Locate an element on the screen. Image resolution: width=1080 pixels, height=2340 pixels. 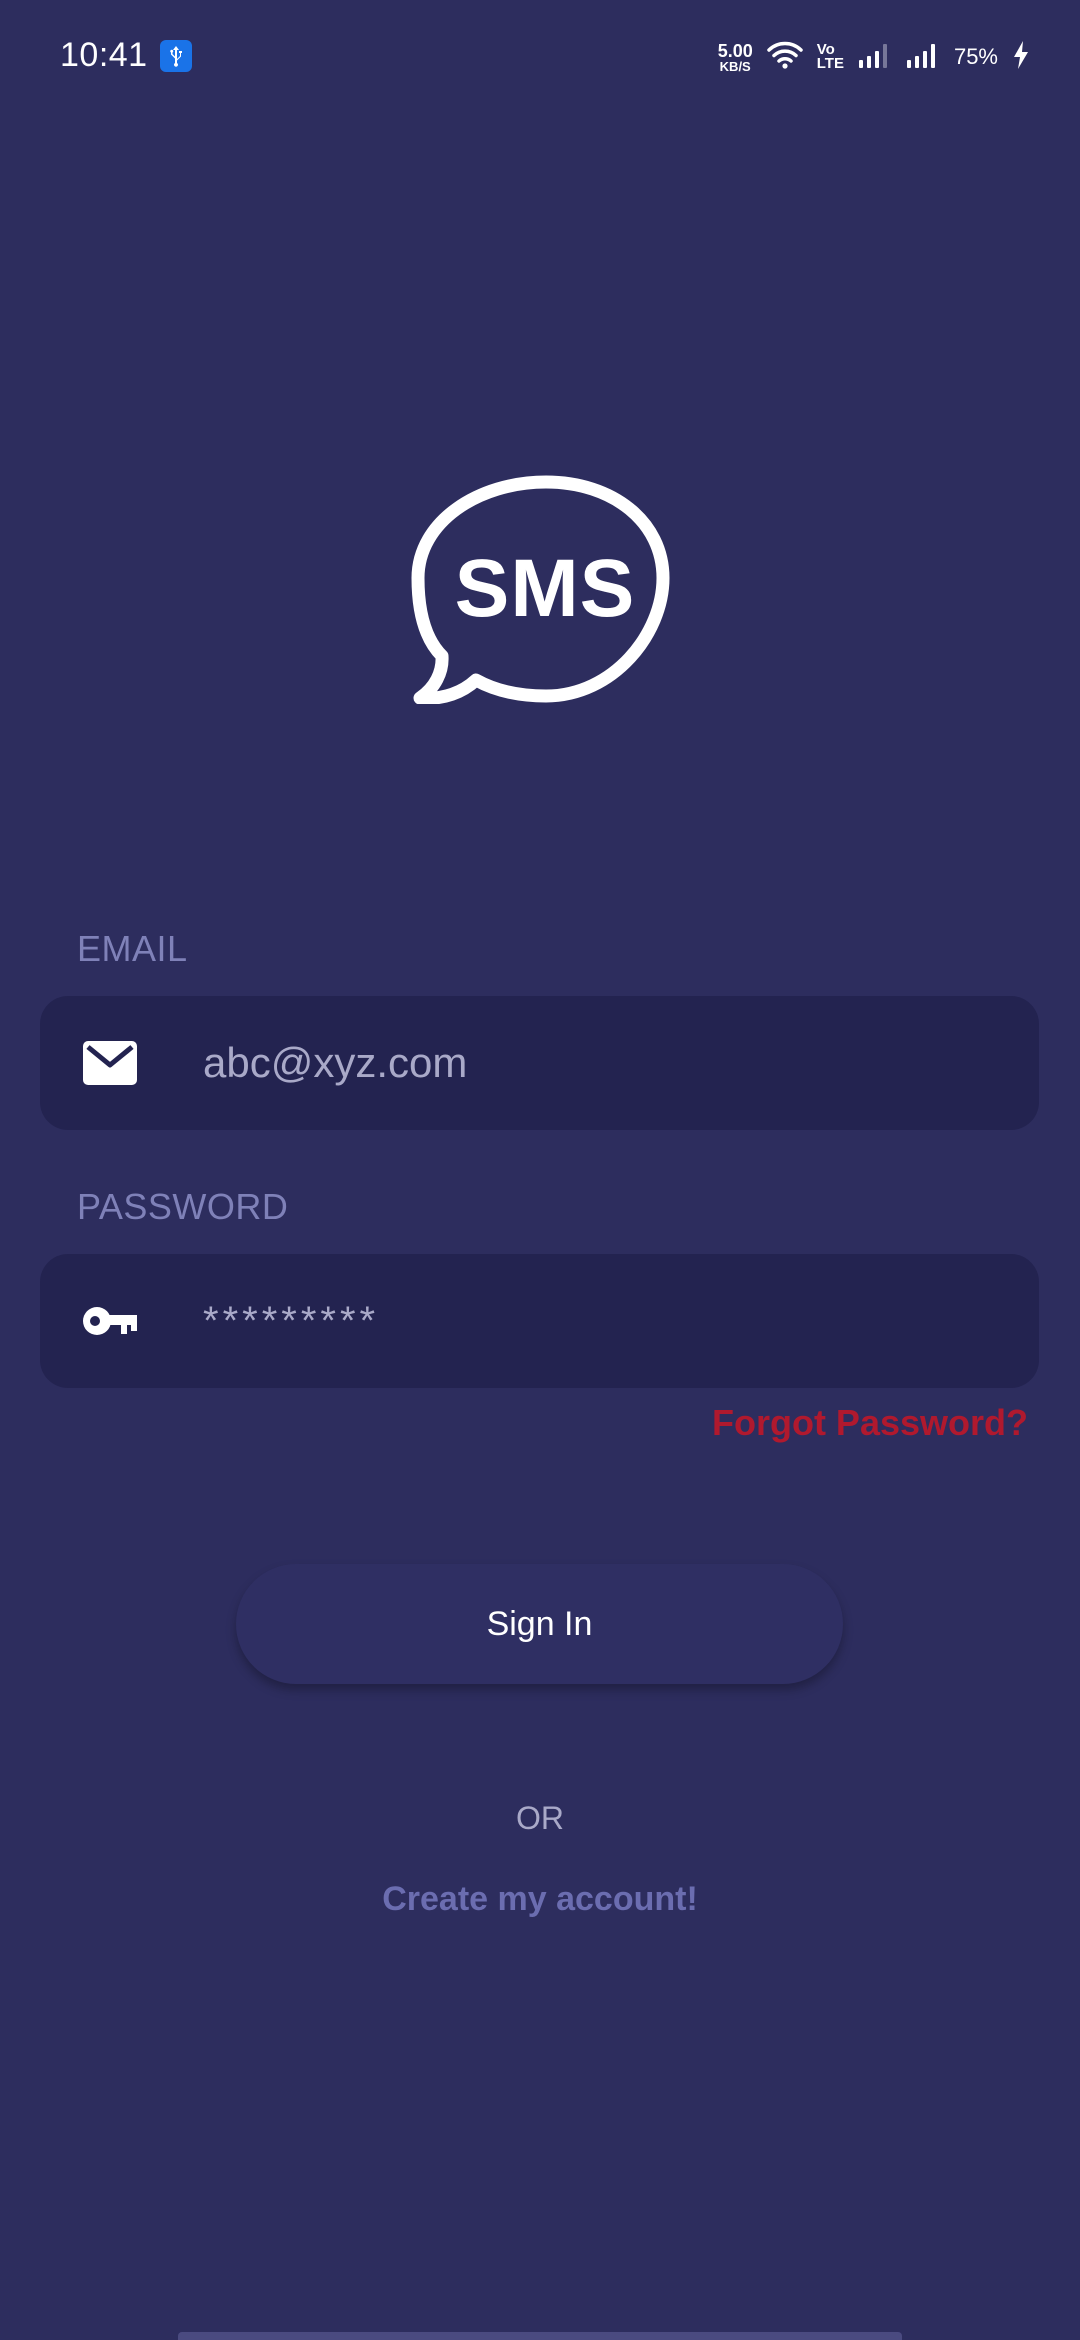
email-field is located at coordinates (539, 1063).